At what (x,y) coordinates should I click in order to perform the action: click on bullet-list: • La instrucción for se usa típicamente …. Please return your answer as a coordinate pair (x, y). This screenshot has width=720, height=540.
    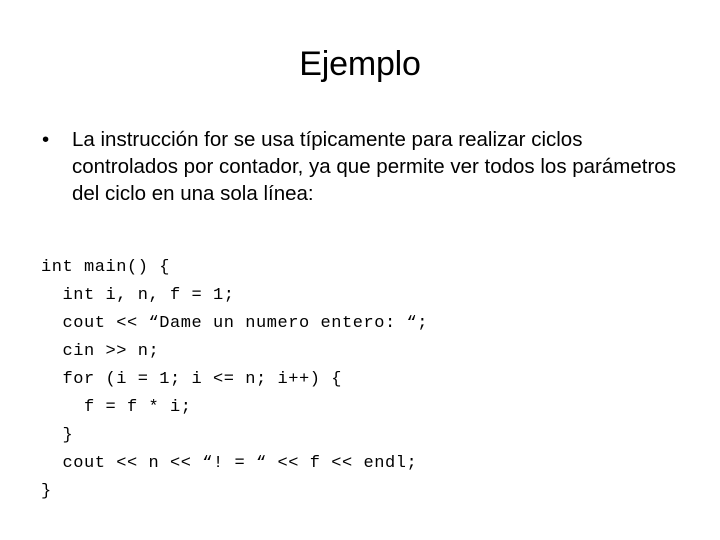
    Looking at the image, I should click on (361, 166).